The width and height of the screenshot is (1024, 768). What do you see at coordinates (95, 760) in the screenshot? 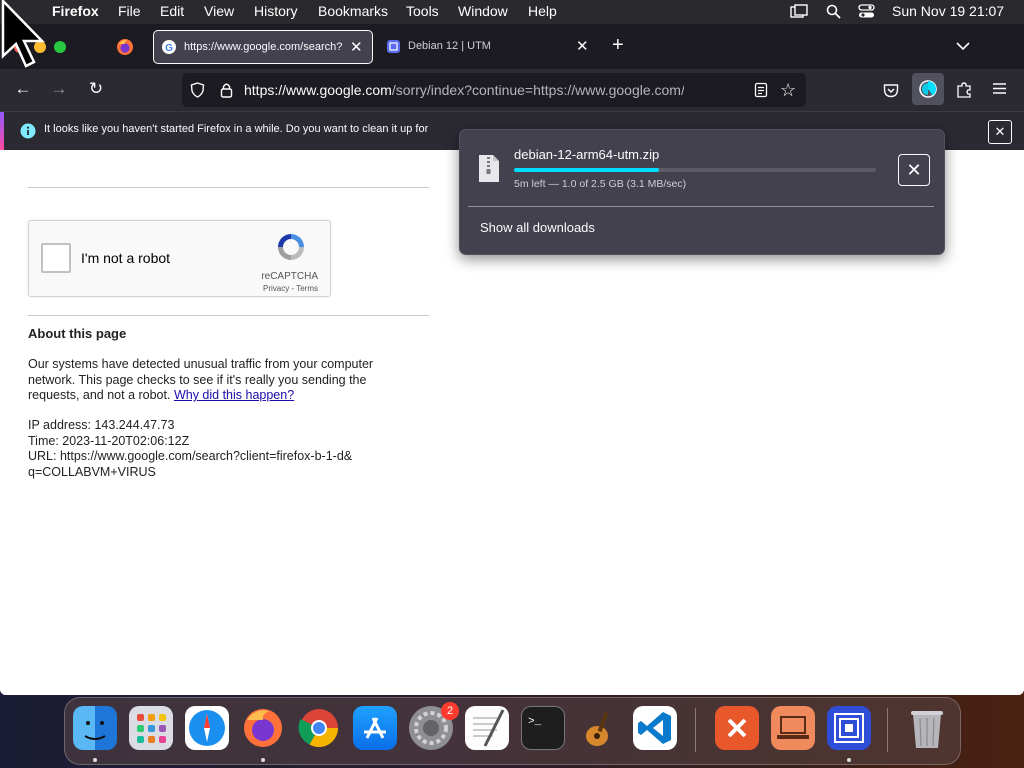
I see `finder-running-dot` at bounding box center [95, 760].